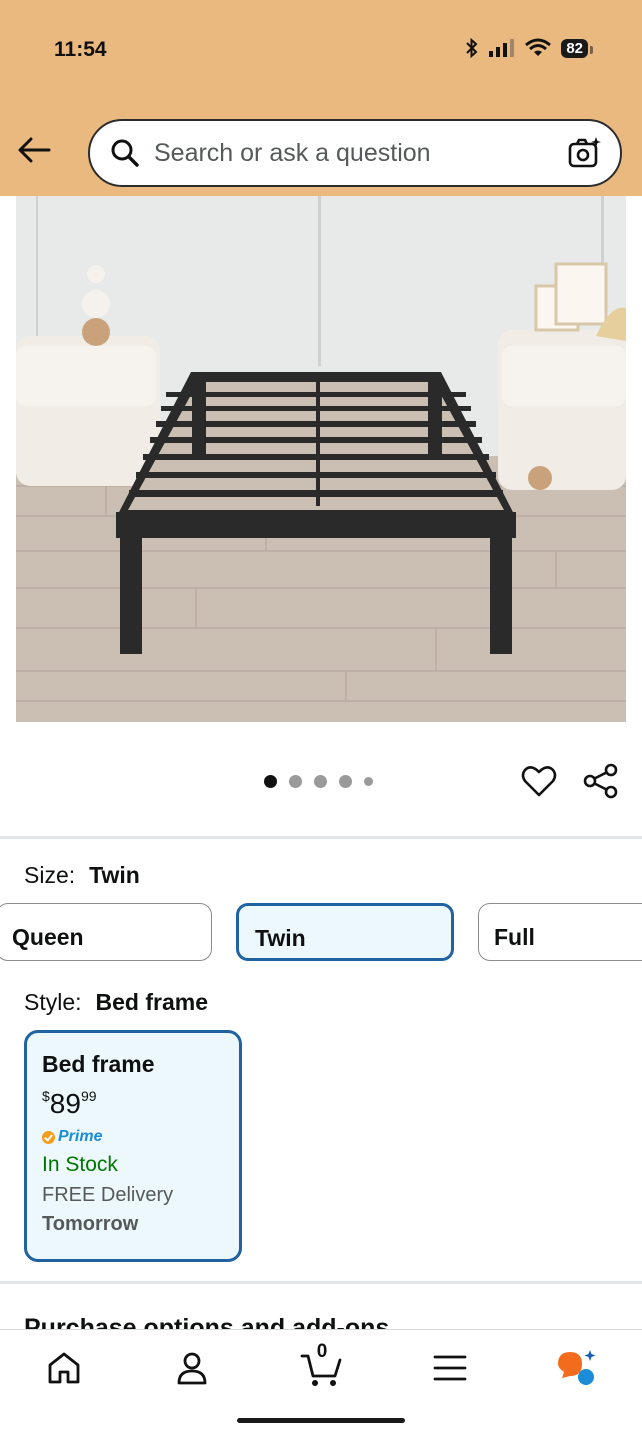 This screenshot has height=1440, width=642. I want to click on prime-badge: Prime, so click(140, 1137).